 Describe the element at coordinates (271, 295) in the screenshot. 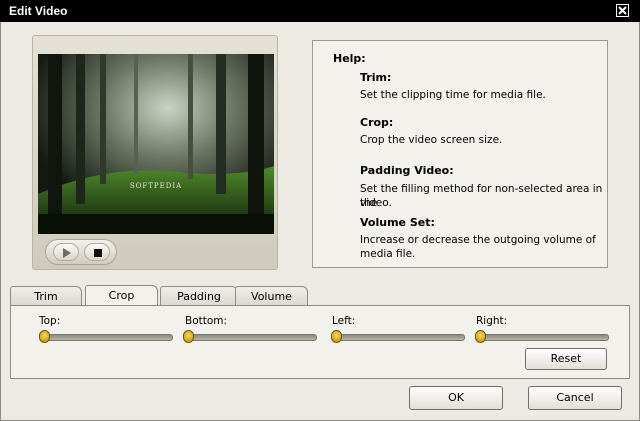

I see `tab-volume: Volume` at that location.